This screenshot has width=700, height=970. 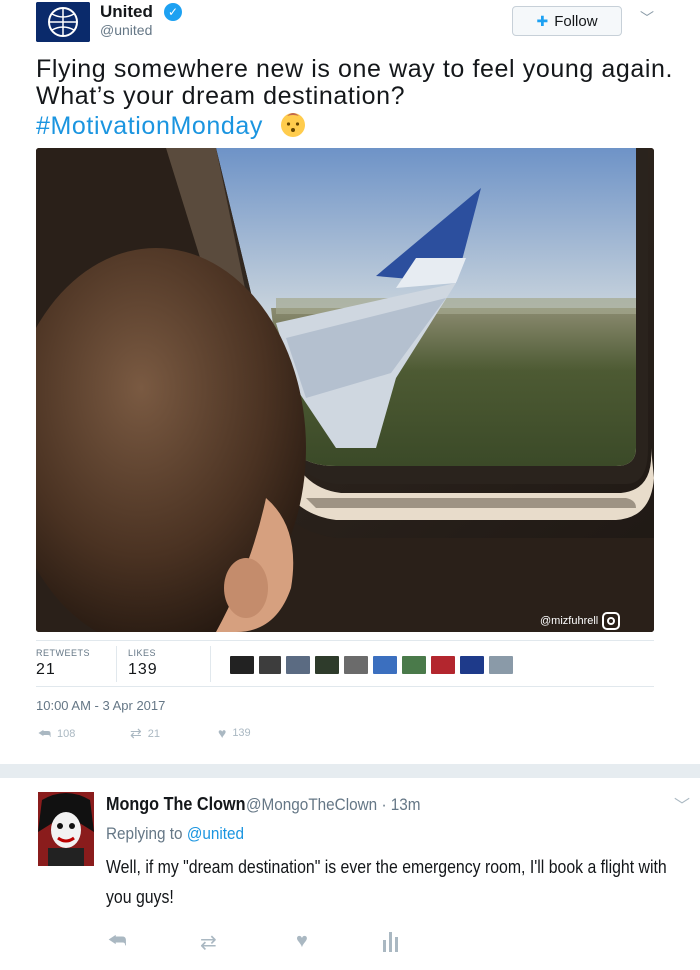 I want to click on follow-button: ✚ Follow, so click(x=567, y=21).